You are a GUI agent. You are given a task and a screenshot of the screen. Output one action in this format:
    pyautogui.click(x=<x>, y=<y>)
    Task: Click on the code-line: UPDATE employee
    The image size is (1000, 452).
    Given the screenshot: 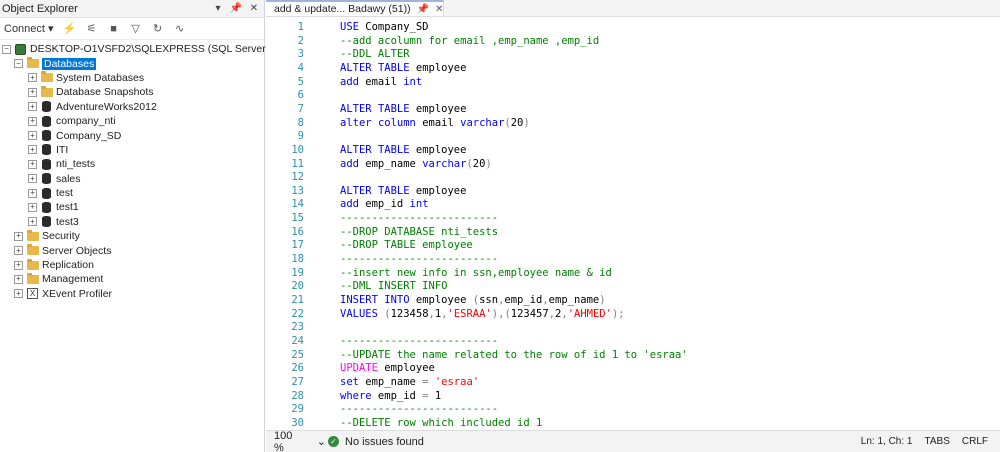 What is the action you would take?
    pyautogui.click(x=387, y=368)
    